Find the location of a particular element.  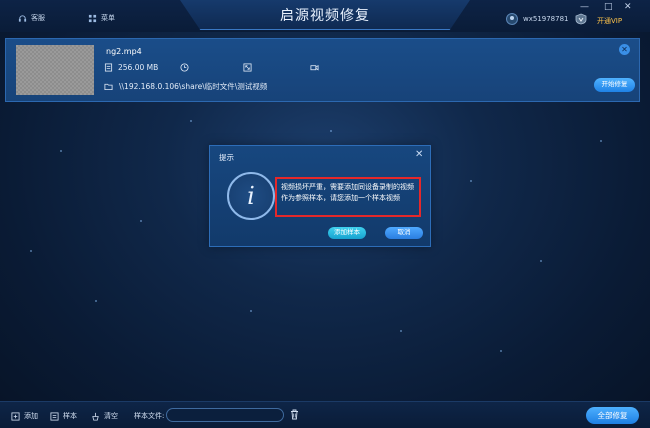

add-sample-button: 添加样本 is located at coordinates (347, 233).